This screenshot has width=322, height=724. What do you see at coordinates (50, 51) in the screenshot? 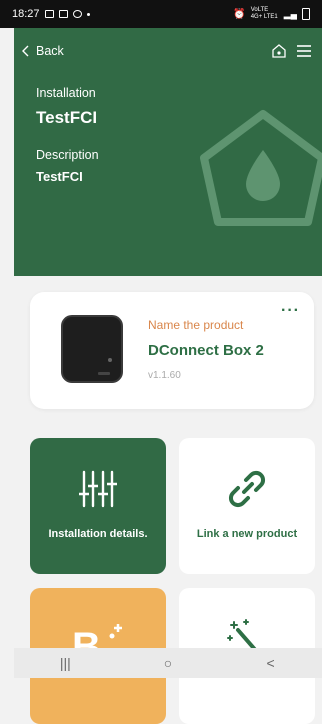
I see `back-label: Back` at bounding box center [50, 51].